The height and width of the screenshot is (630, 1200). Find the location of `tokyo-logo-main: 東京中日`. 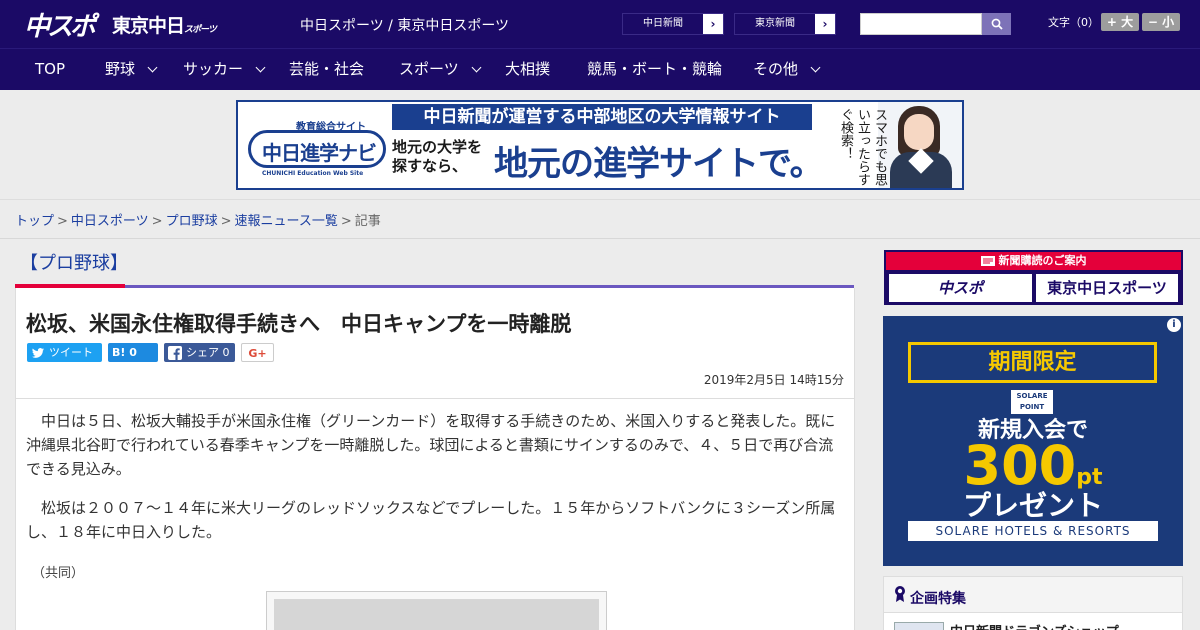

tokyo-logo-main: 東京中日 is located at coordinates (148, 26).